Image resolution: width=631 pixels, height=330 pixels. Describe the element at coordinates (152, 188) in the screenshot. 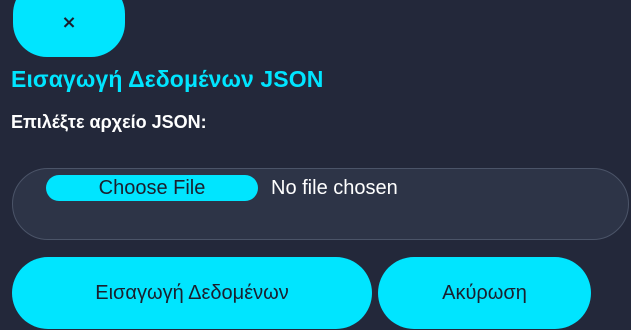

I see `choose-file-button: Choose File` at that location.